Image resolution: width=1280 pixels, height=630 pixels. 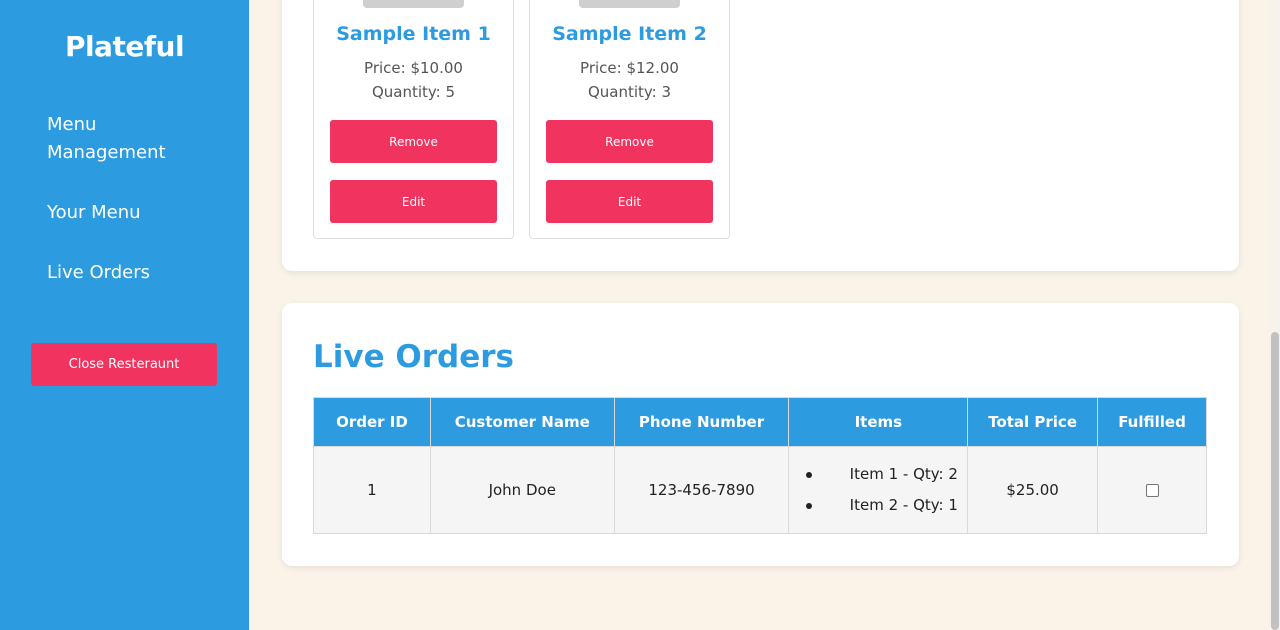 What do you see at coordinates (1033, 422) in the screenshot?
I see `column-header-total-price: Total Price` at bounding box center [1033, 422].